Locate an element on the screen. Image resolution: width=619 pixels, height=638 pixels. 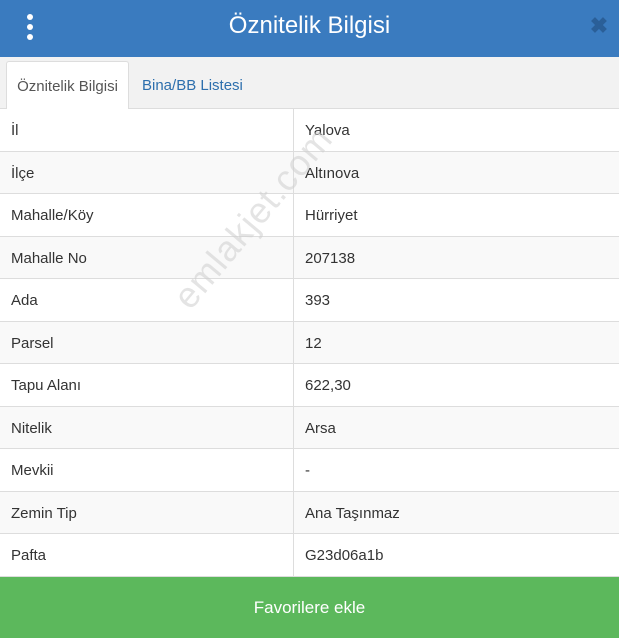
attribute-value: Yalova is located at coordinates (327, 130).